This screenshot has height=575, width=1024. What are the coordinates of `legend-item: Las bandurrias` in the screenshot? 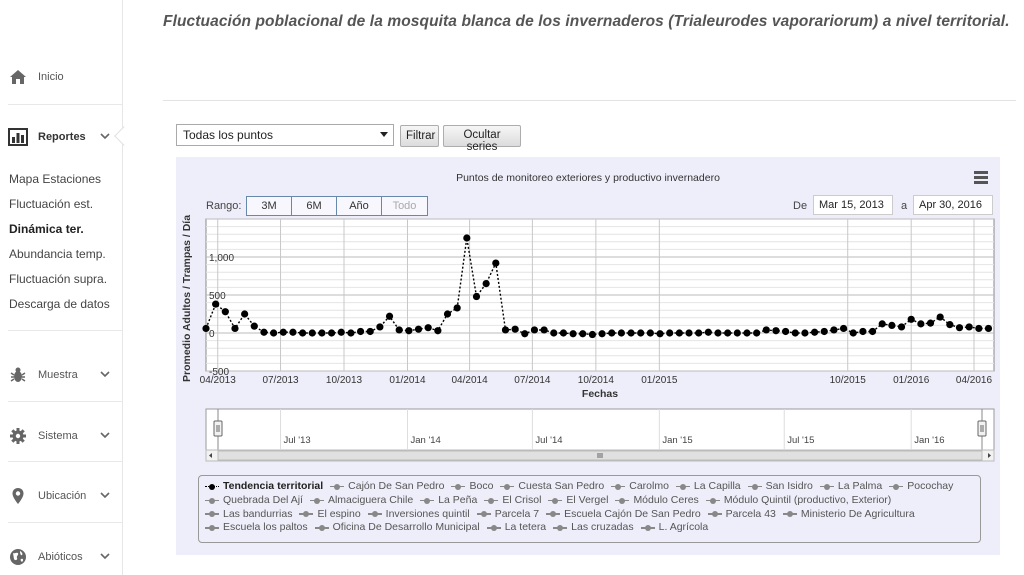 It's located at (248, 515).